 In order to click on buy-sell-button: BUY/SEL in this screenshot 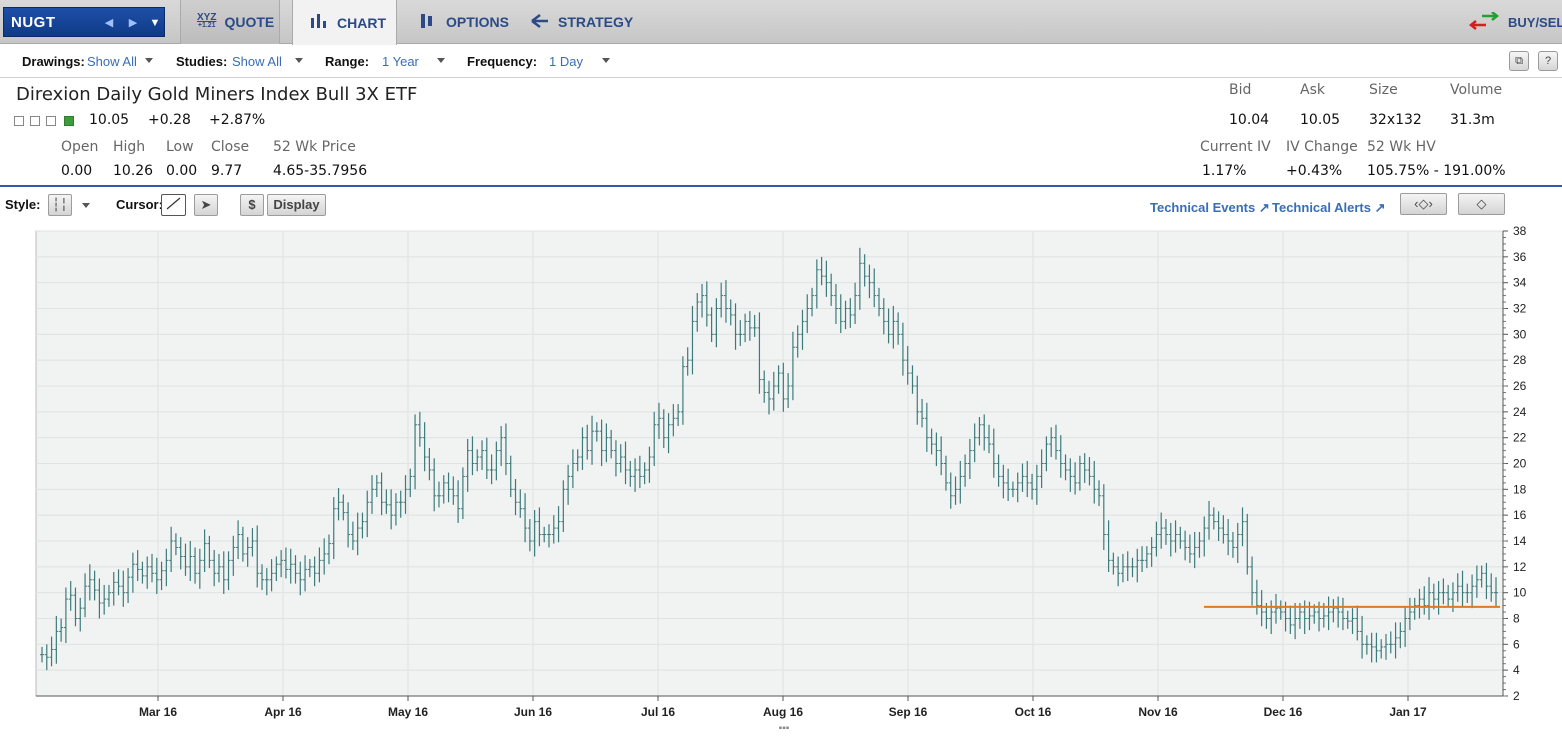, I will do `click(1515, 22)`.